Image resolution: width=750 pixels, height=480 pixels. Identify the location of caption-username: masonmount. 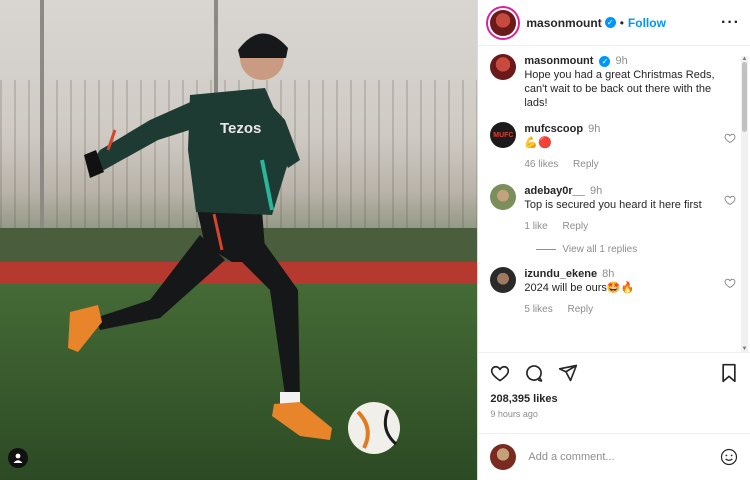
(558, 61).